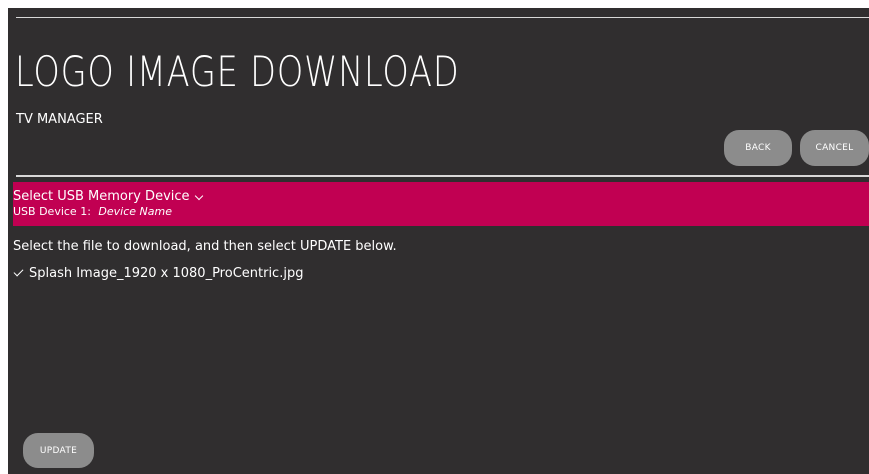 This screenshot has width=869, height=474. I want to click on check-icon, so click(18, 271).